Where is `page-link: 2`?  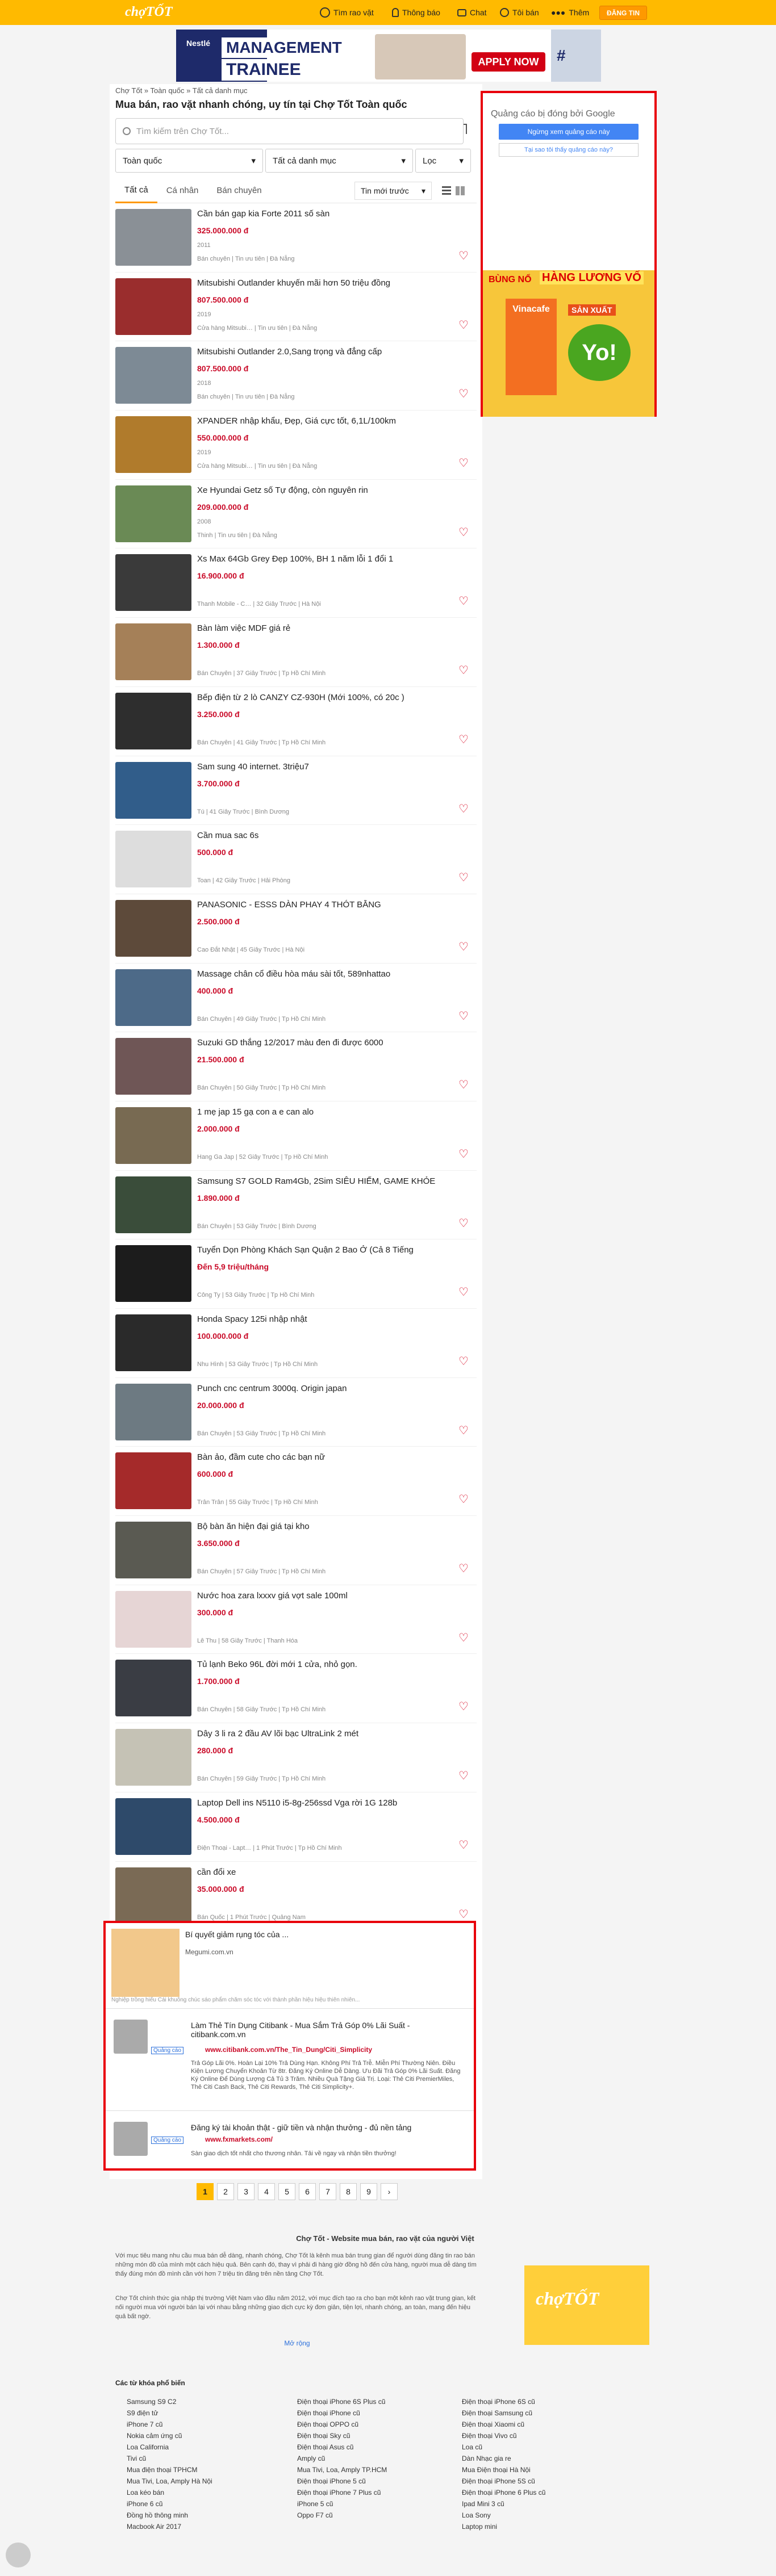 page-link: 2 is located at coordinates (225, 2191).